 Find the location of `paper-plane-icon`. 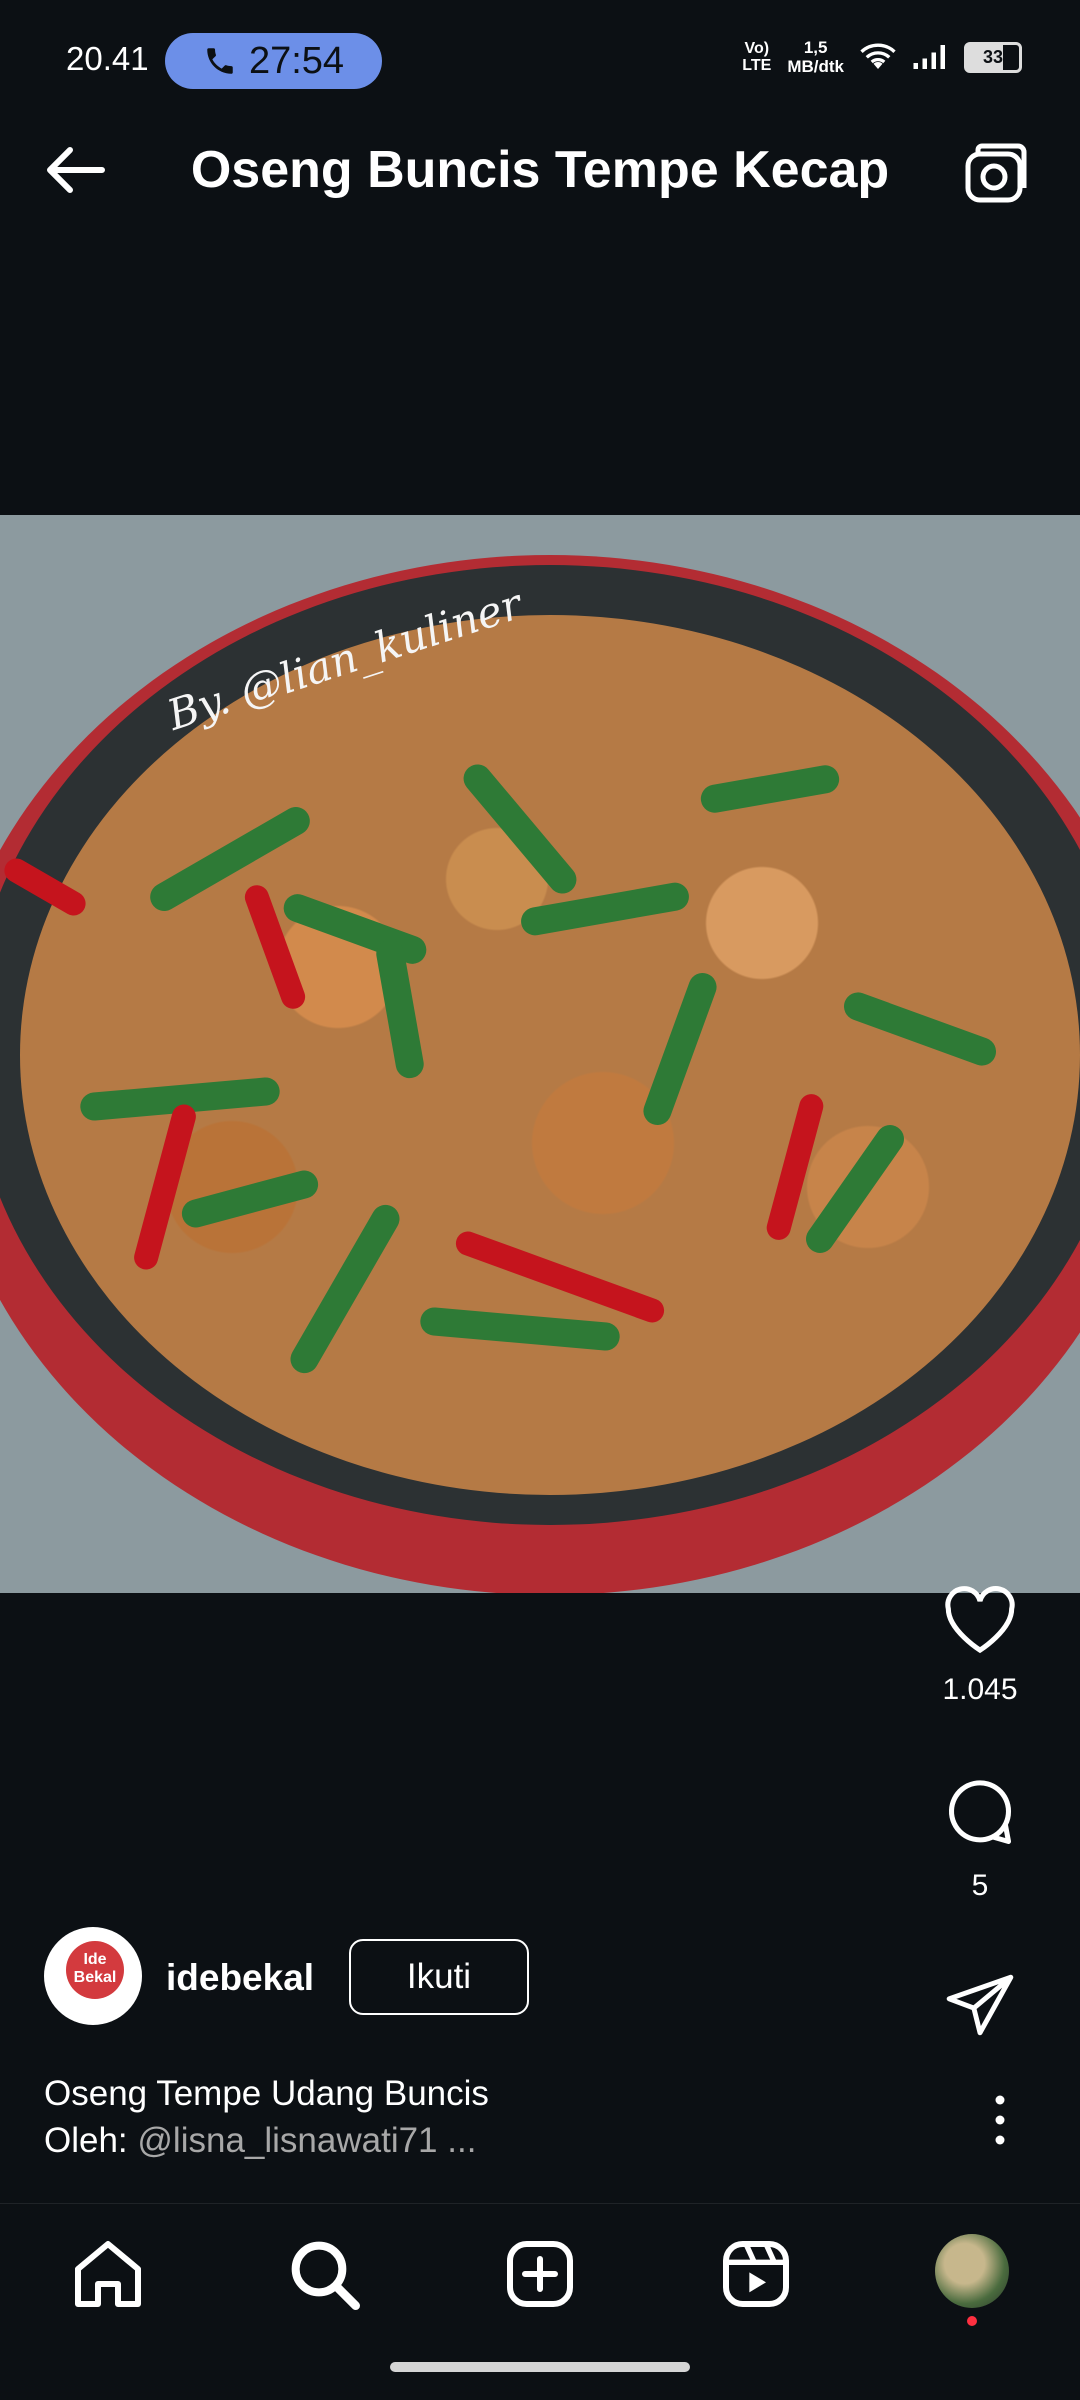

paper-plane-icon is located at coordinates (980, 2005).